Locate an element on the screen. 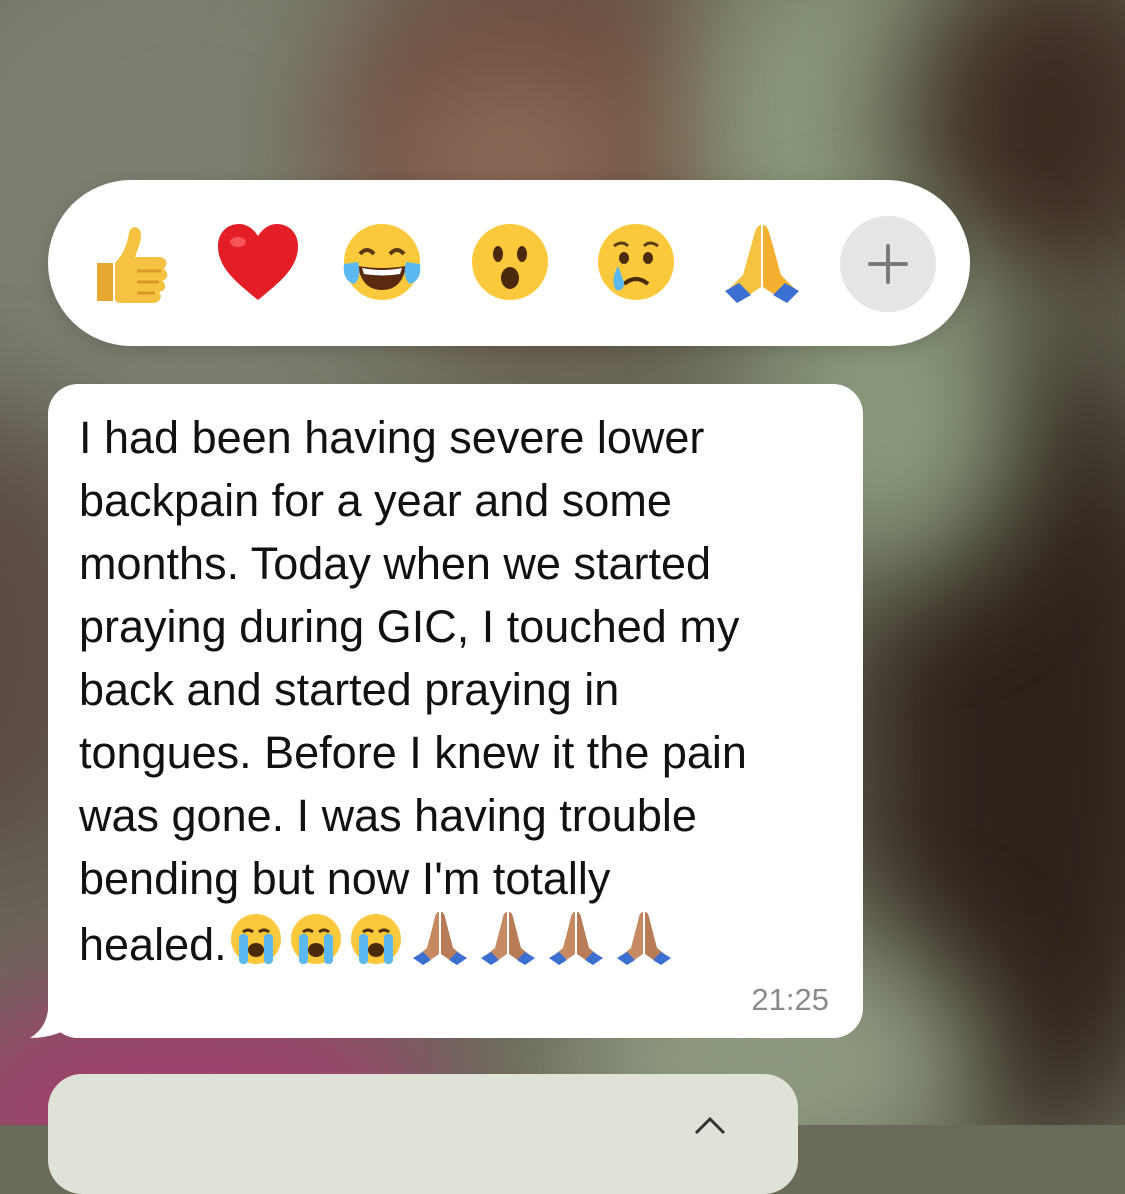 The height and width of the screenshot is (1194, 1125). message-emoji-row is located at coordinates (452, 938).